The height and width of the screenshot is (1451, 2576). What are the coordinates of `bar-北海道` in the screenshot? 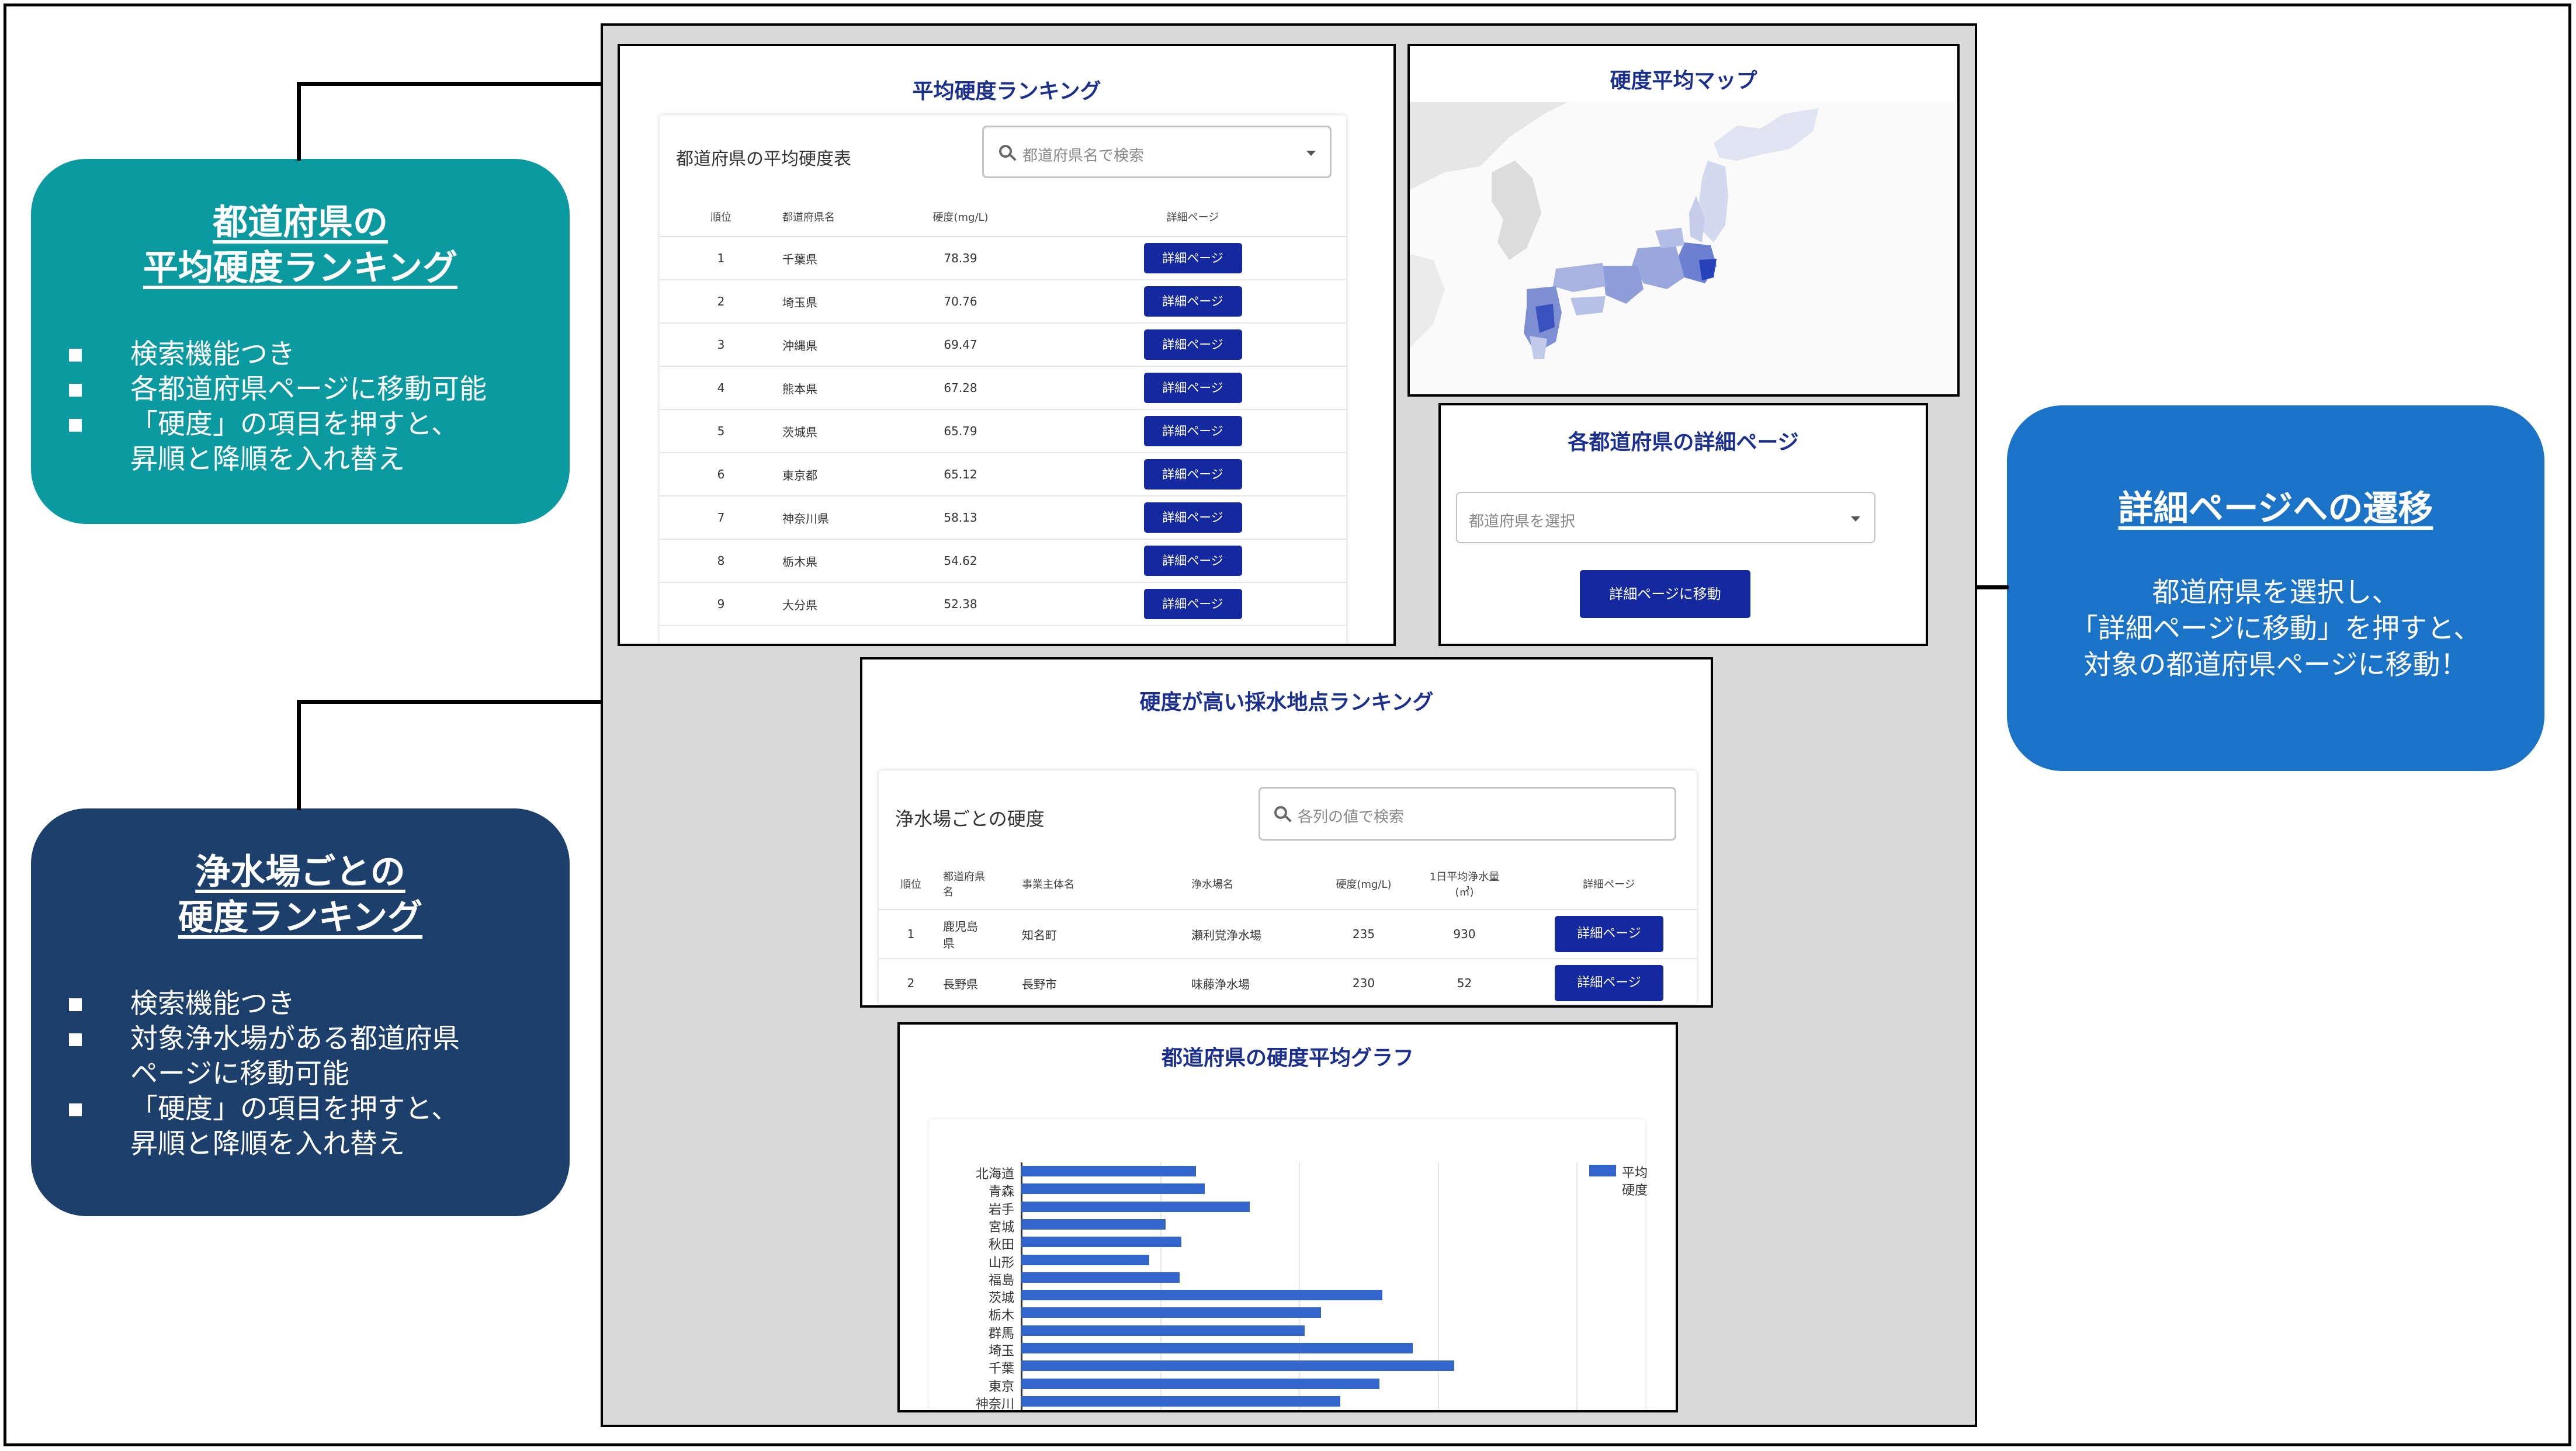 It's located at (1109, 1171).